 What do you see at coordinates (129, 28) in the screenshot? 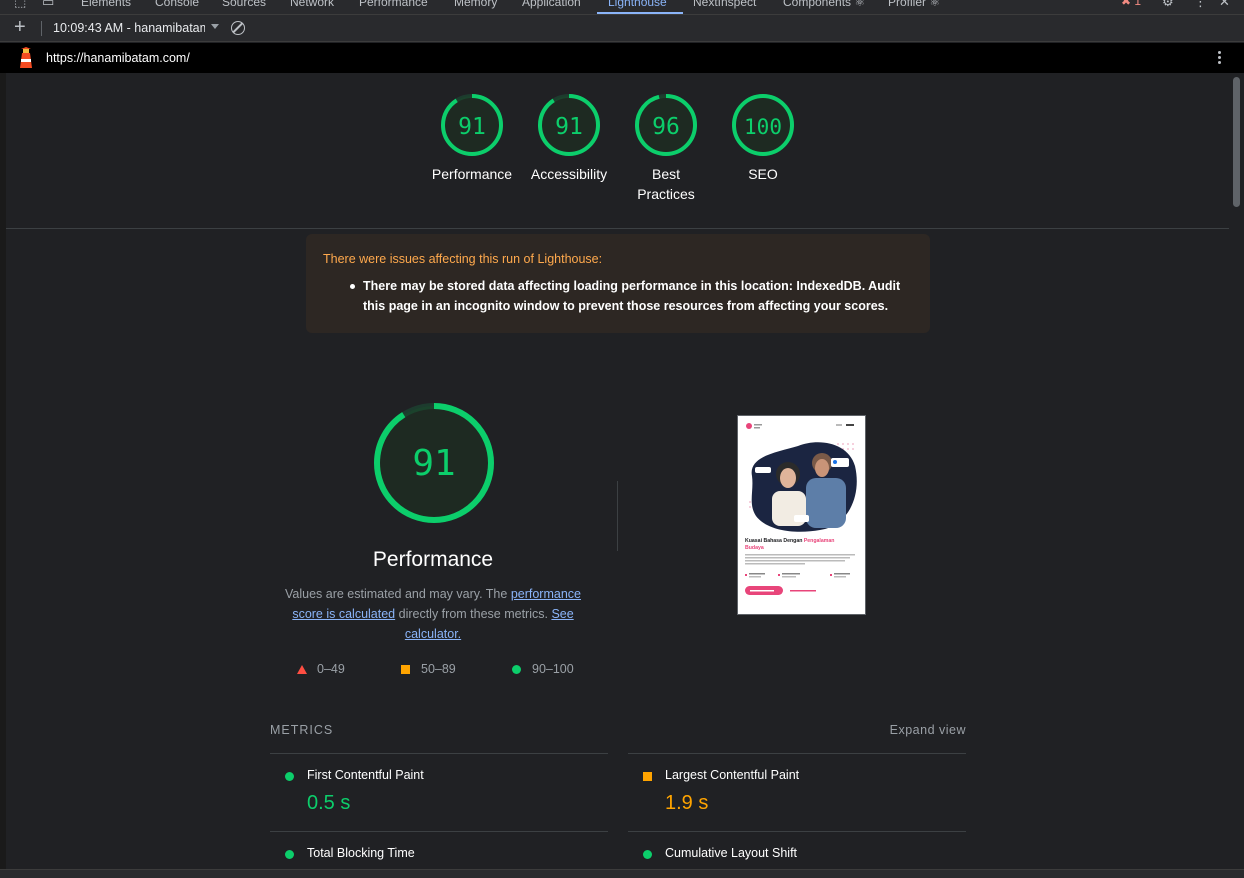
I see `report-selector: 10:09:43 AM - hanamibatam.com` at bounding box center [129, 28].